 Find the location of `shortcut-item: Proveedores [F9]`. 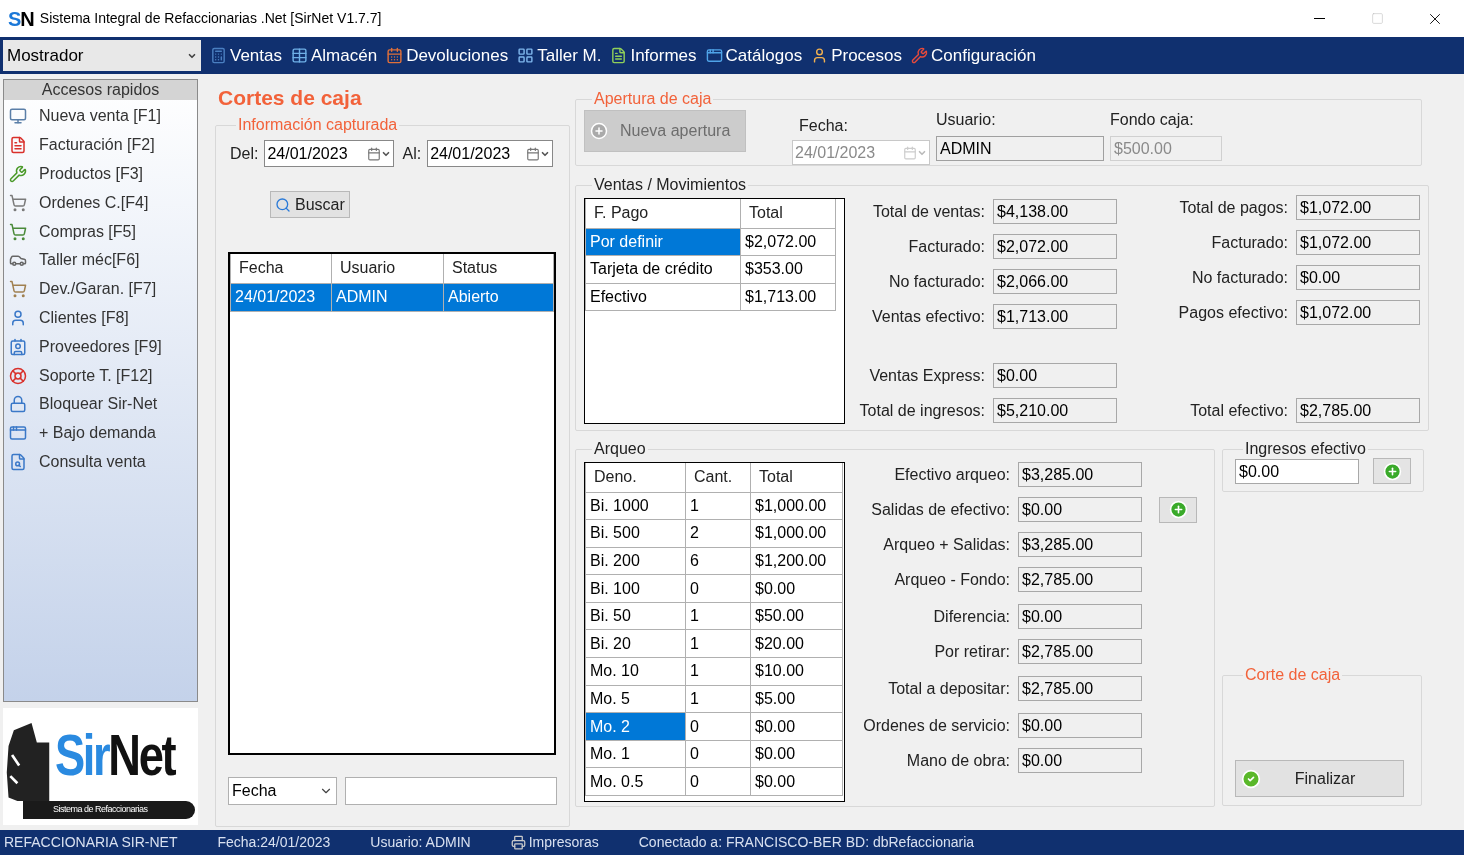

shortcut-item: Proveedores [F9] is located at coordinates (100, 347).